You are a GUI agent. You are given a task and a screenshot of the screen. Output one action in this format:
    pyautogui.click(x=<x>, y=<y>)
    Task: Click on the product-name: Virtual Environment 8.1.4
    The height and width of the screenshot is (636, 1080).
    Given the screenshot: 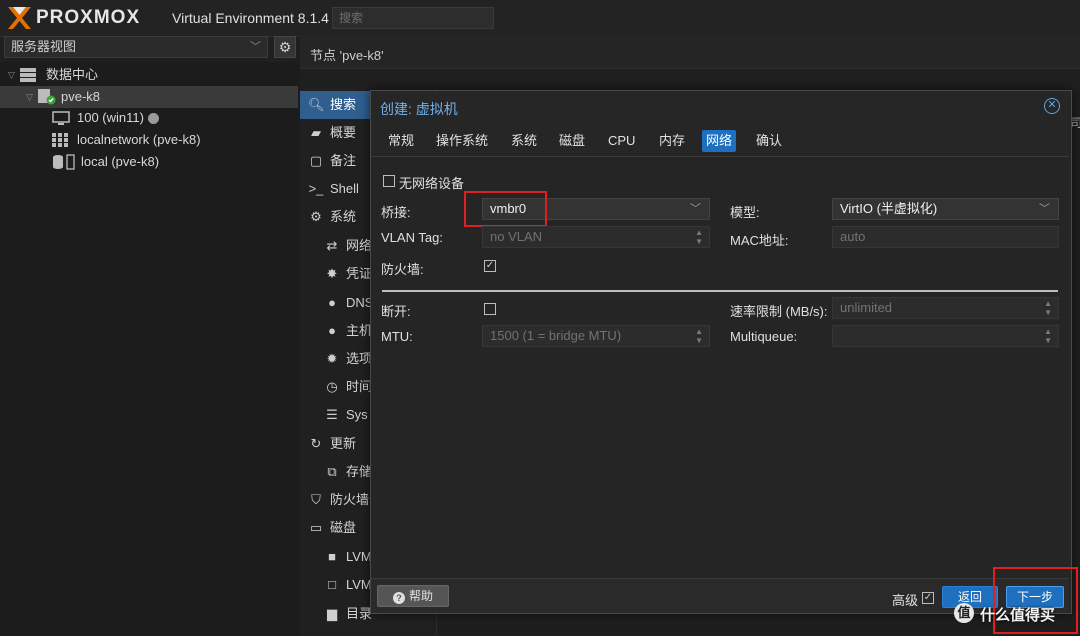 What is the action you would take?
    pyautogui.click(x=250, y=18)
    